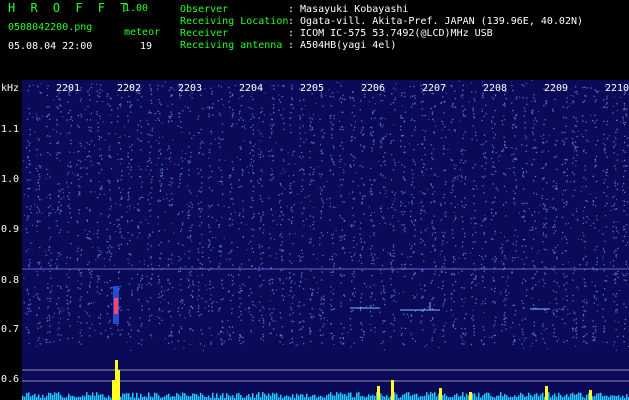 This screenshot has height=400, width=629. What do you see at coordinates (136, 8) in the screenshot?
I see `app-version: 1.00` at bounding box center [136, 8].